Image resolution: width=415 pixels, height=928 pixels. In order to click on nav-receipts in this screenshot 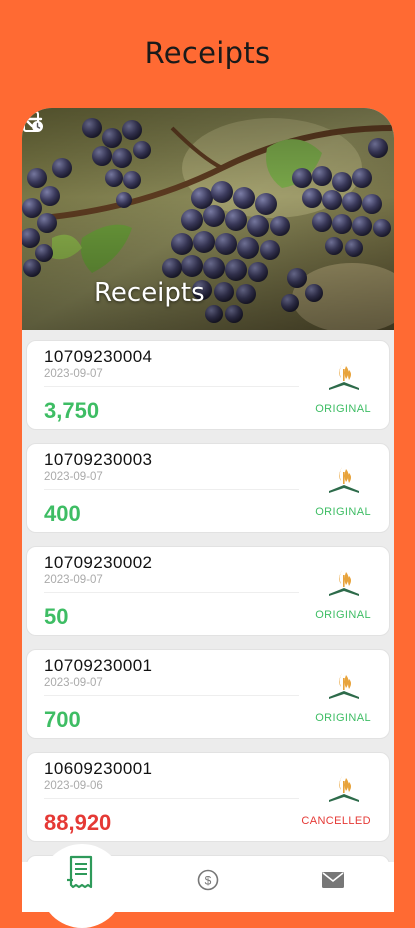, I will do `click(84, 886)`.